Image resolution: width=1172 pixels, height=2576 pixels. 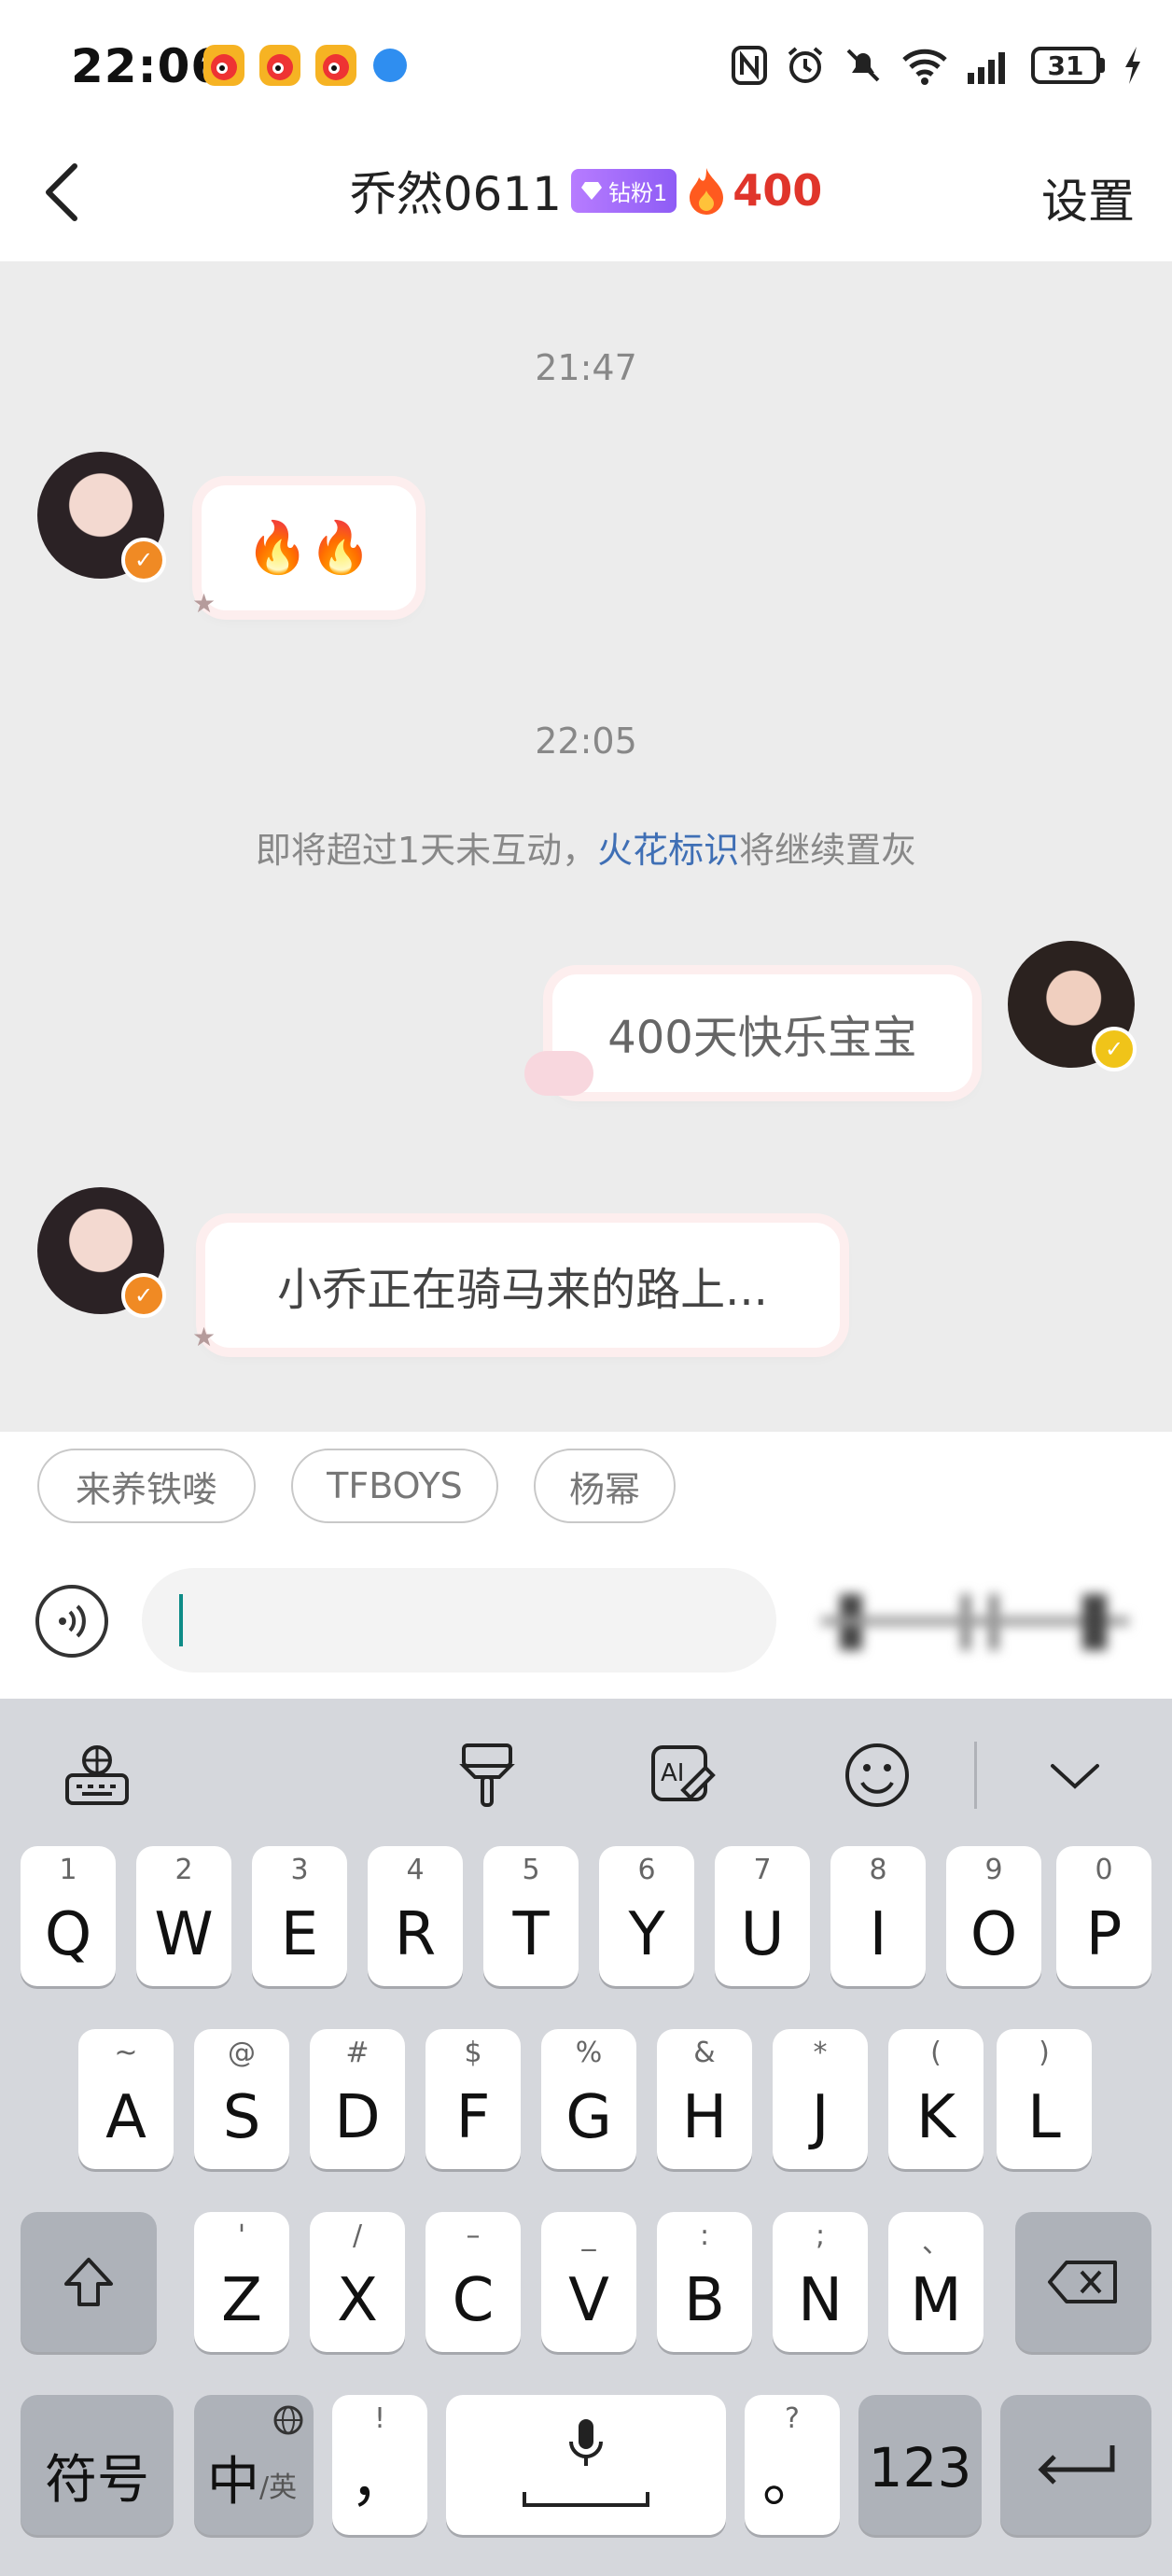 I want to click on key-g: % G, so click(x=588, y=2099).